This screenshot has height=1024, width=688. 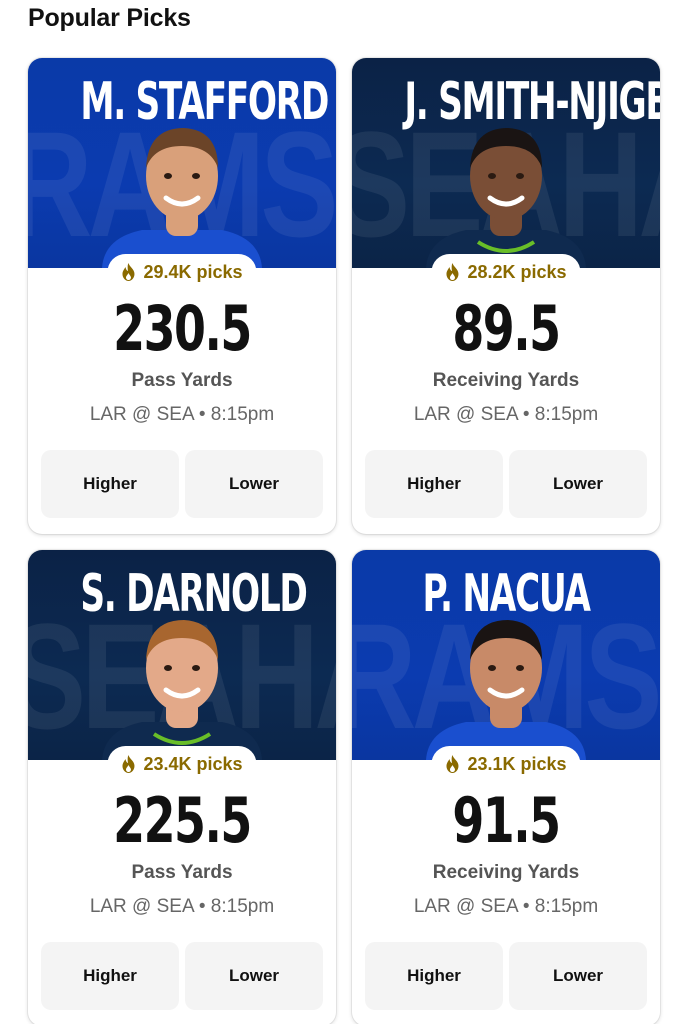 What do you see at coordinates (182, 820) in the screenshot?
I see `stat-line-value: 225.5` at bounding box center [182, 820].